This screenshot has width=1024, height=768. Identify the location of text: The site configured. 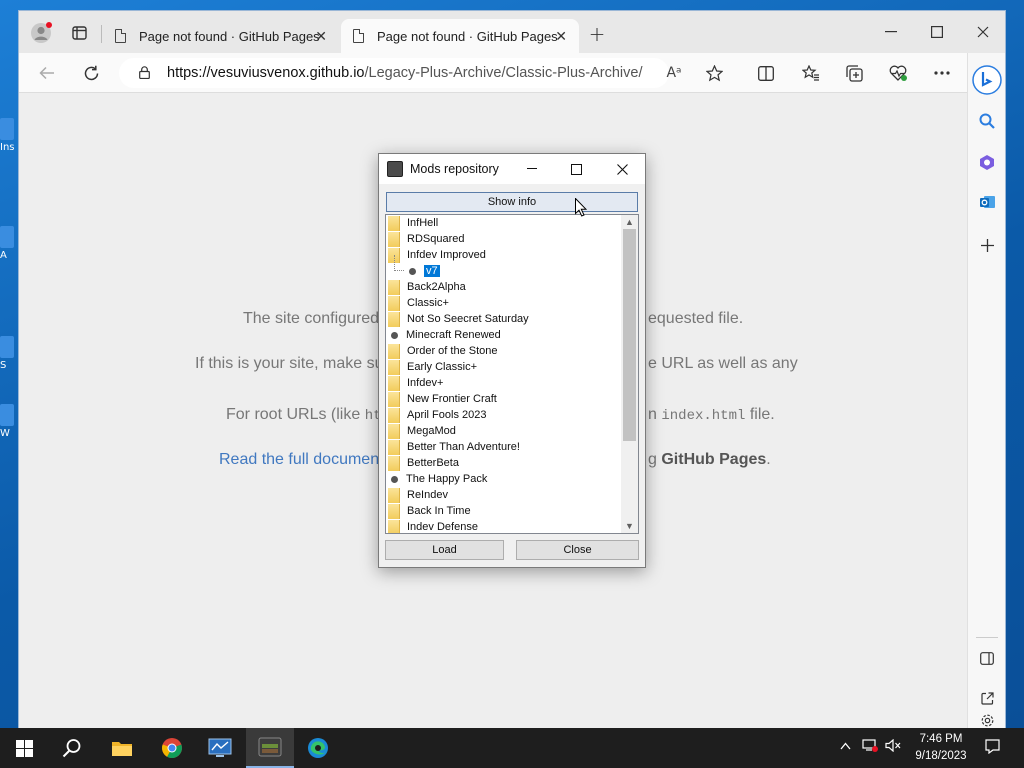
(311, 318).